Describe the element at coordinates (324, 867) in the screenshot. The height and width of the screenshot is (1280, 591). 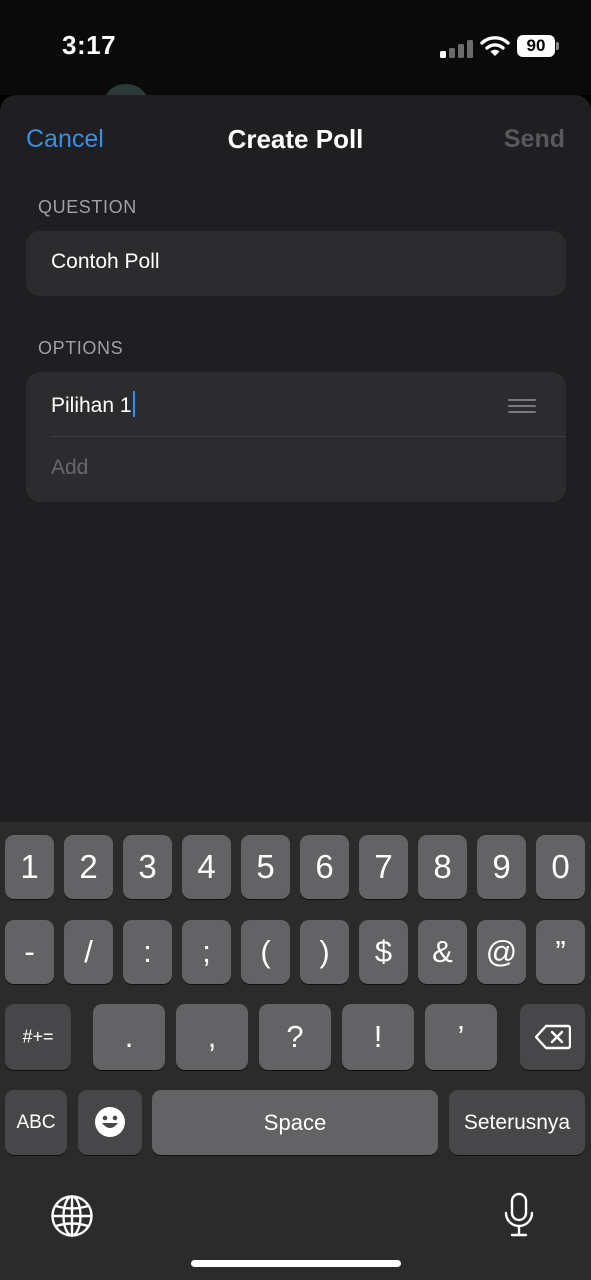
I see `key-6: 6` at that location.